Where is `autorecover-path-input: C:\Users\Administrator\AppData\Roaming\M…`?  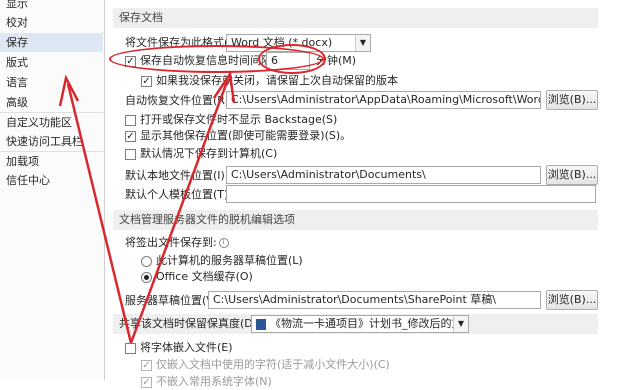 autorecover-path-input: C:\Users\Administrator\AppData\Roaming\M… is located at coordinates (383, 100).